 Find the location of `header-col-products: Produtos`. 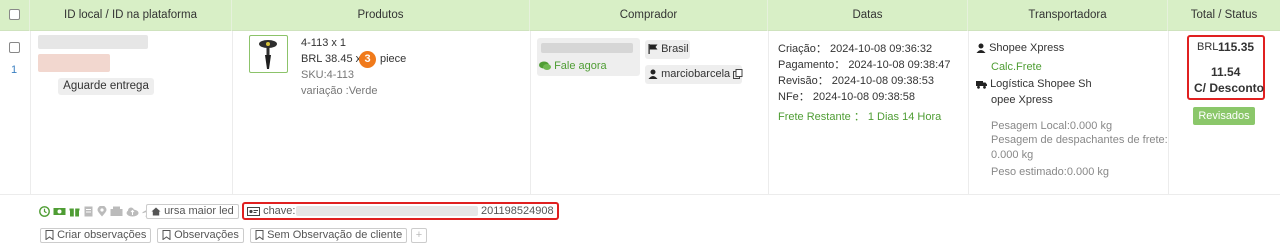

header-col-products: Produtos is located at coordinates (381, 15).